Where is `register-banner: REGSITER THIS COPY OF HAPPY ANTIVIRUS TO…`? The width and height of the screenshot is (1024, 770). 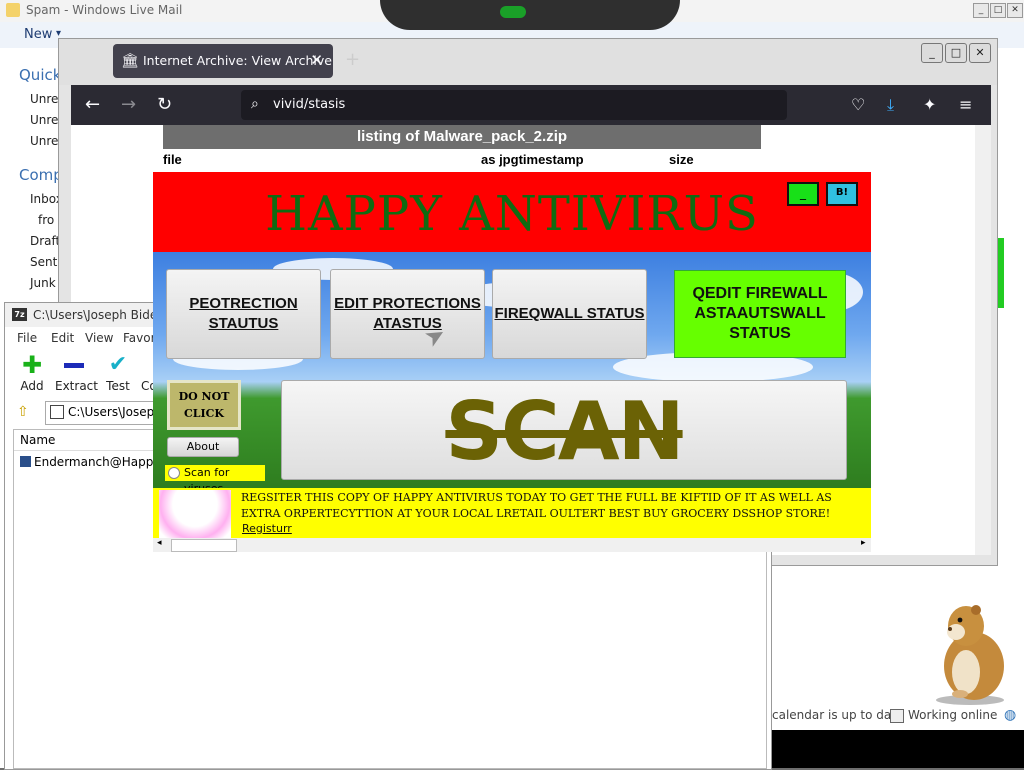
register-banner: REGSITER THIS COPY OF HAPPY ANTIVIRUS TO… is located at coordinates (512, 513).